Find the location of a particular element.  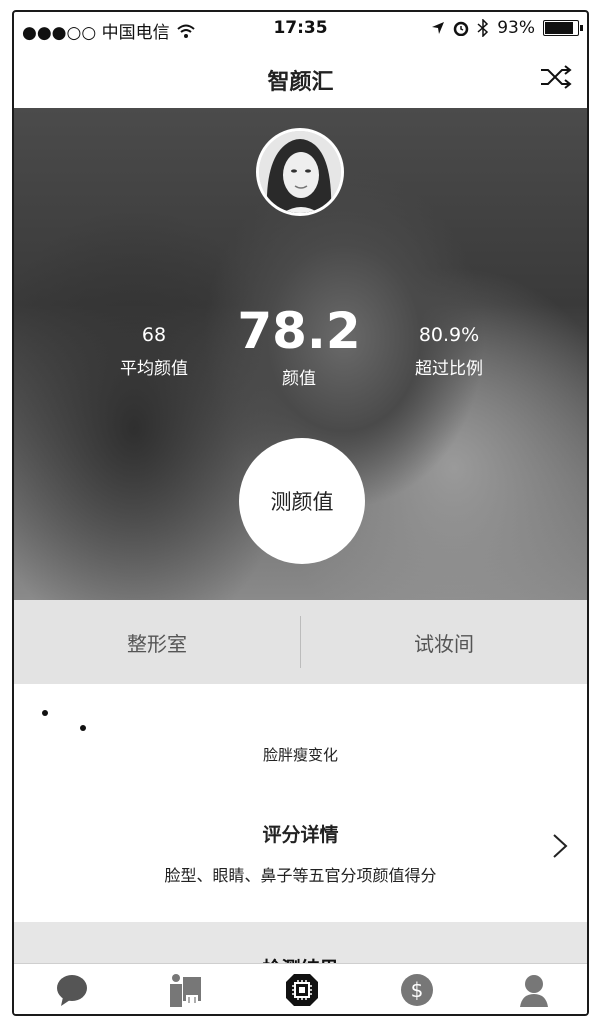

user-icon is located at coordinates (534, 991).